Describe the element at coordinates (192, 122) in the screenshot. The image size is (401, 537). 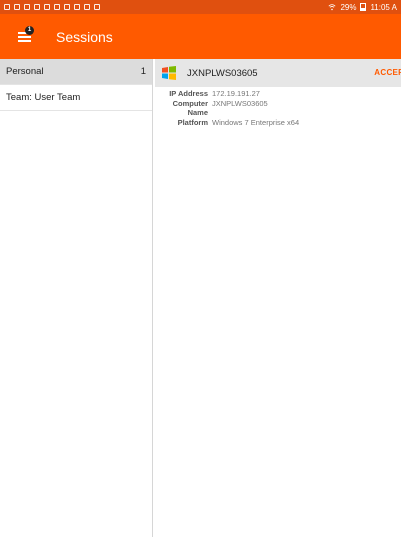
I see `detail-label: Platform` at that location.